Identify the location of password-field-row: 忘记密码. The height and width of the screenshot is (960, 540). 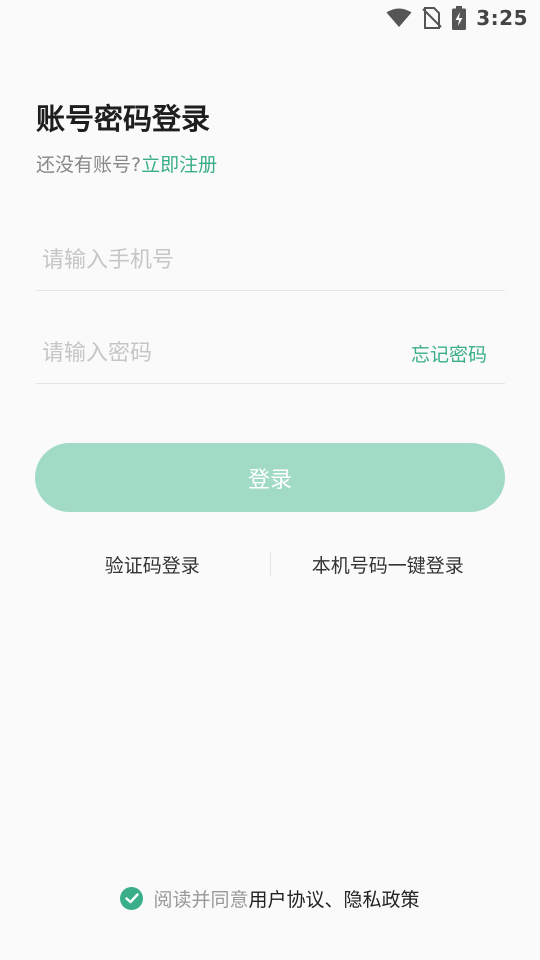
(270, 354).